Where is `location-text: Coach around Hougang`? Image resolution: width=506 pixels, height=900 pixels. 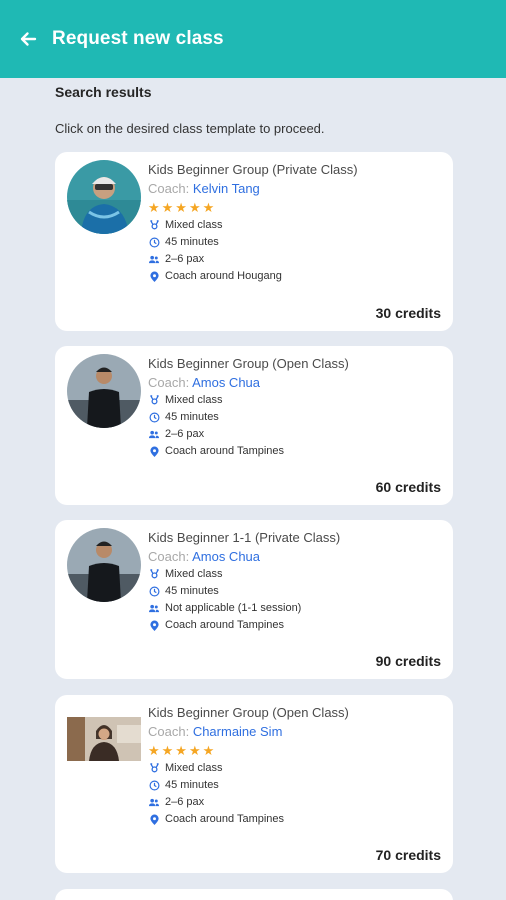 location-text: Coach around Hougang is located at coordinates (223, 276).